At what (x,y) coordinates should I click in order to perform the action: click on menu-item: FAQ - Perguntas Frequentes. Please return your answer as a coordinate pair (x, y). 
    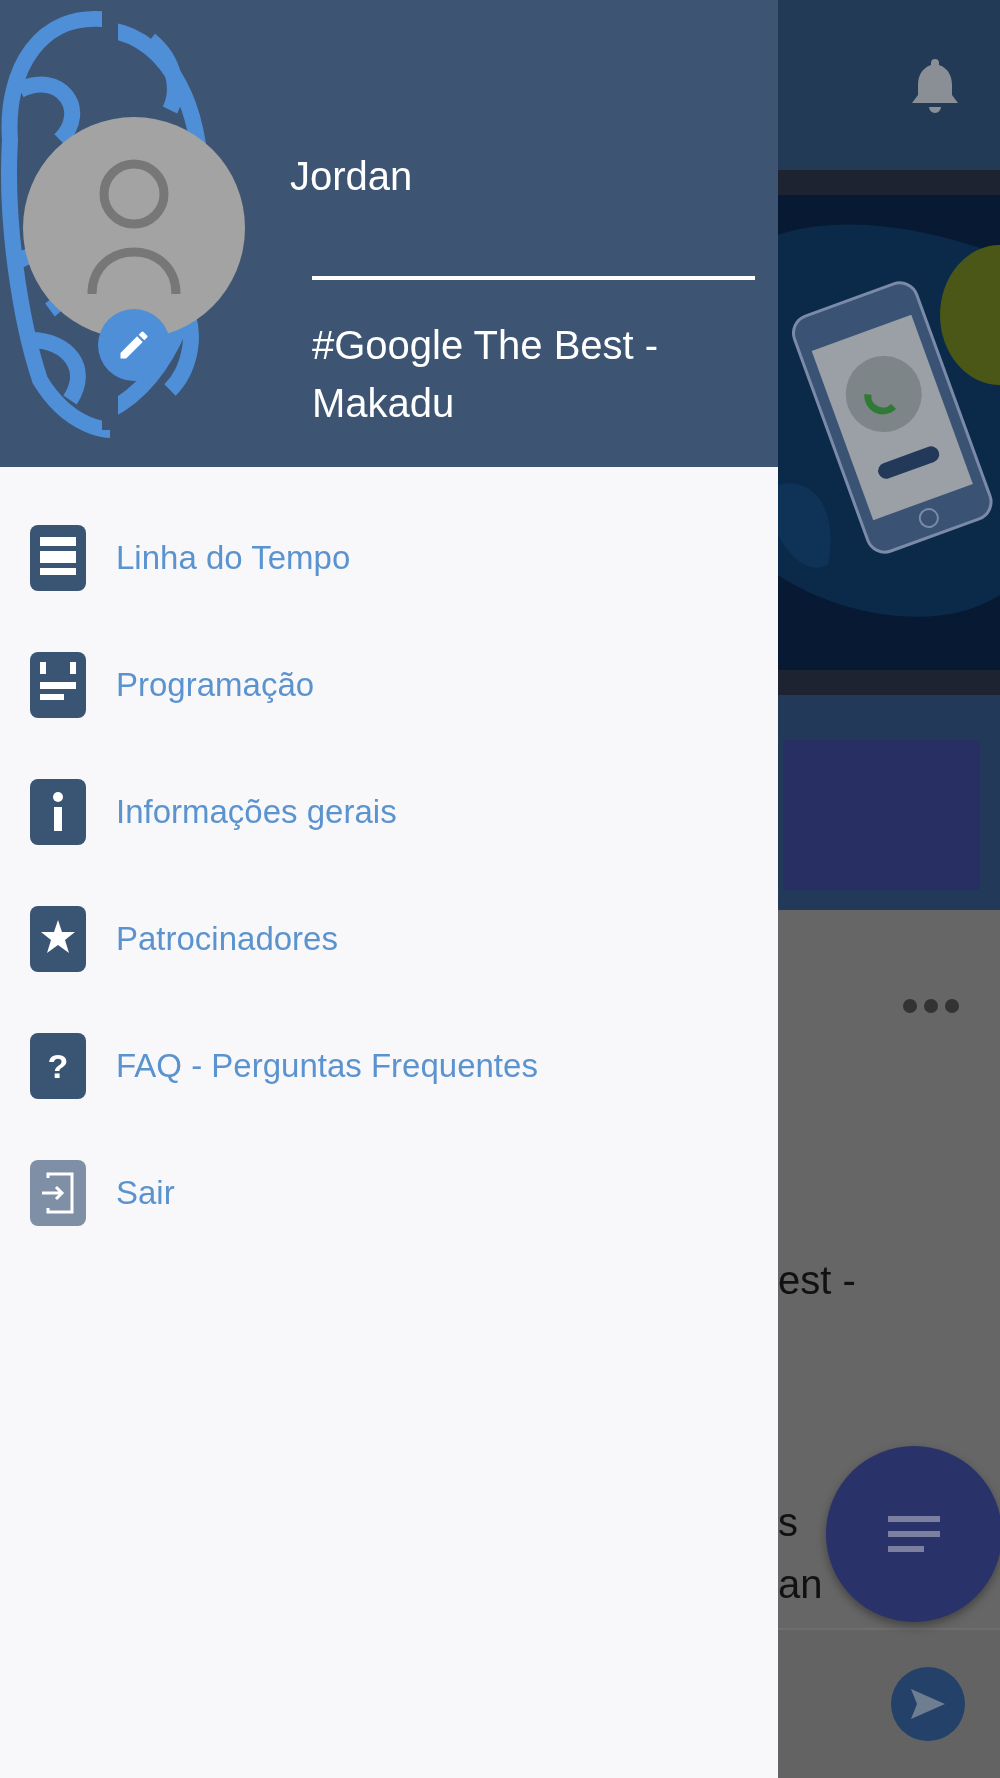
    Looking at the image, I should click on (327, 1065).